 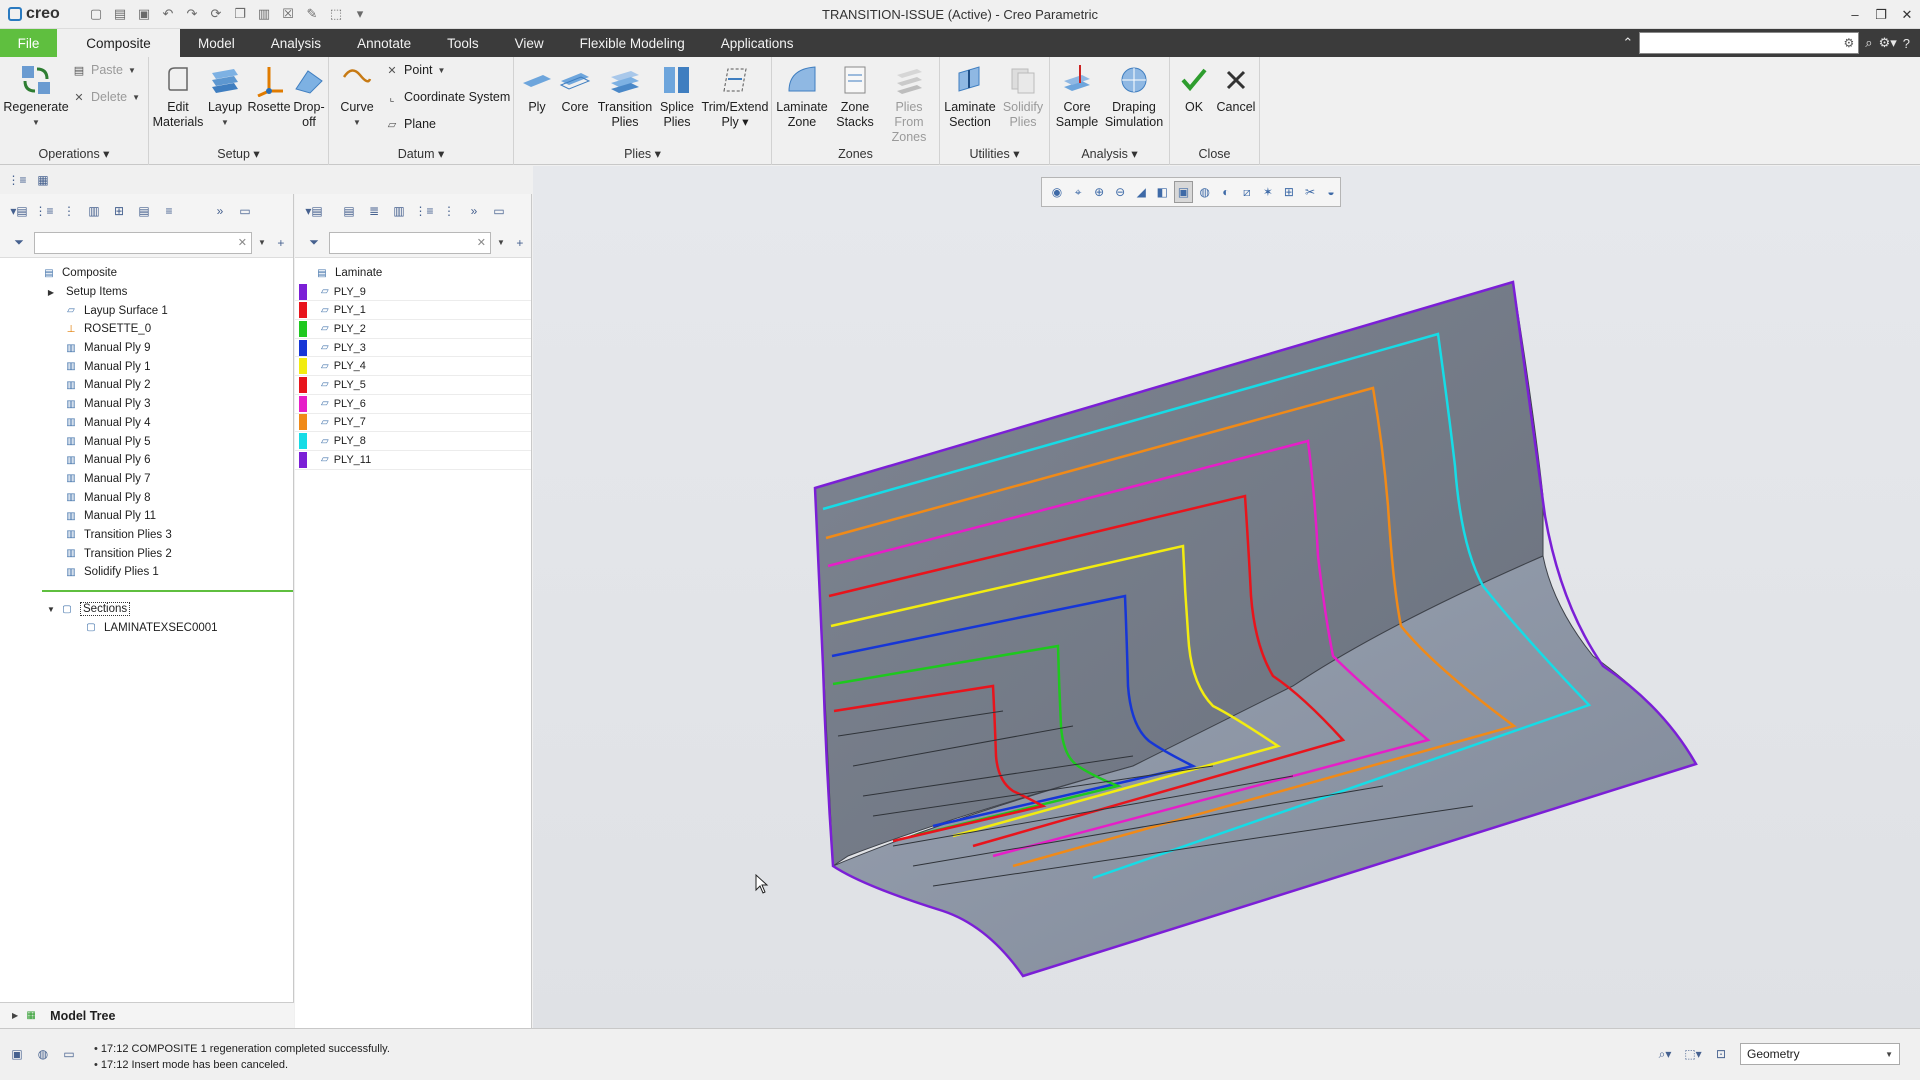 What do you see at coordinates (735, 96) in the screenshot?
I see `trim-extend-ply-button: Trim/Extend Ply ▾` at bounding box center [735, 96].